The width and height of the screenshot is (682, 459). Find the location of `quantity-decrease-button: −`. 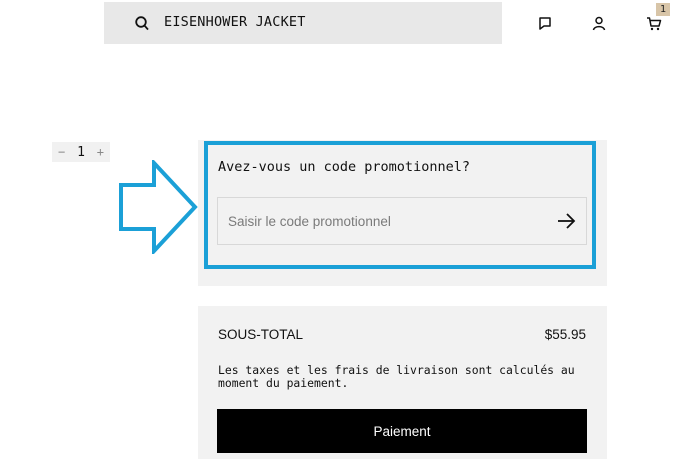

quantity-decrease-button: − is located at coordinates (61, 152).